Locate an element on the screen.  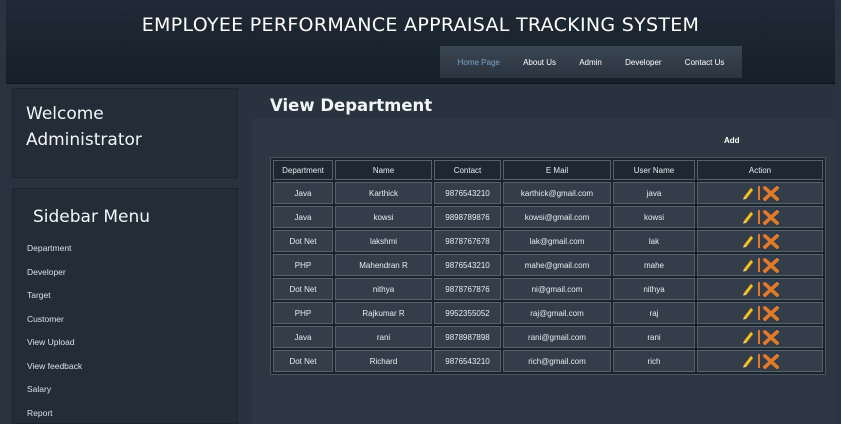
sidebar-item-view-upload: View Upload is located at coordinates (54, 347).